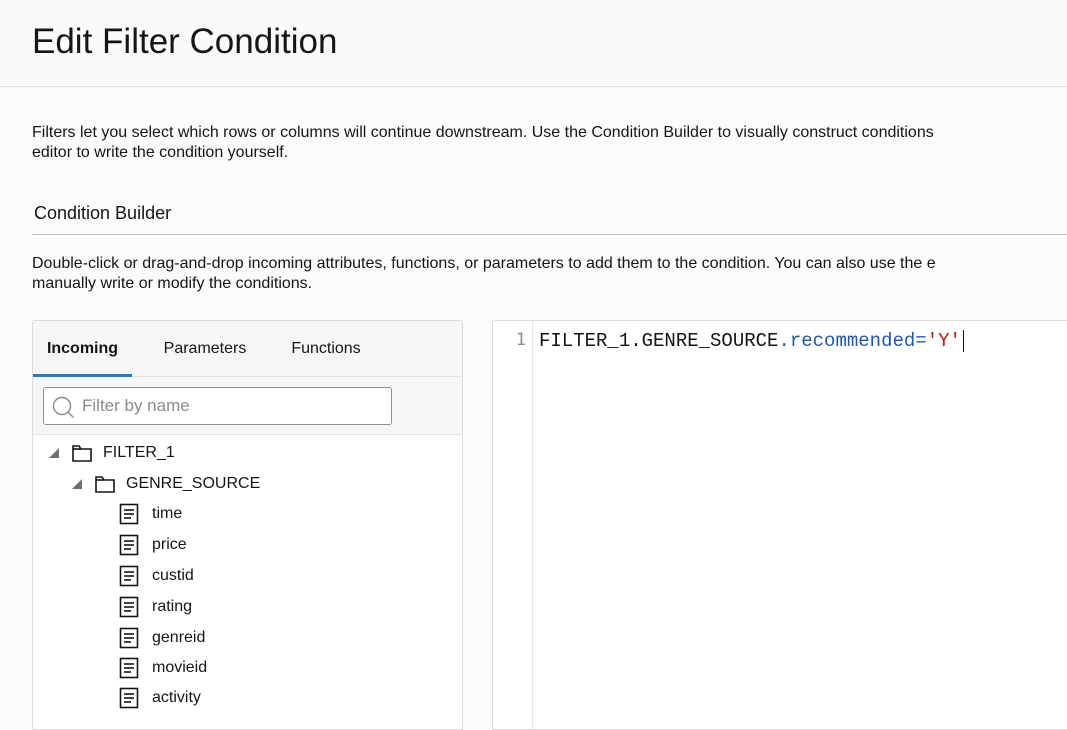 The image size is (1067, 730). I want to click on attribute-item-activity: activity, so click(160, 698).